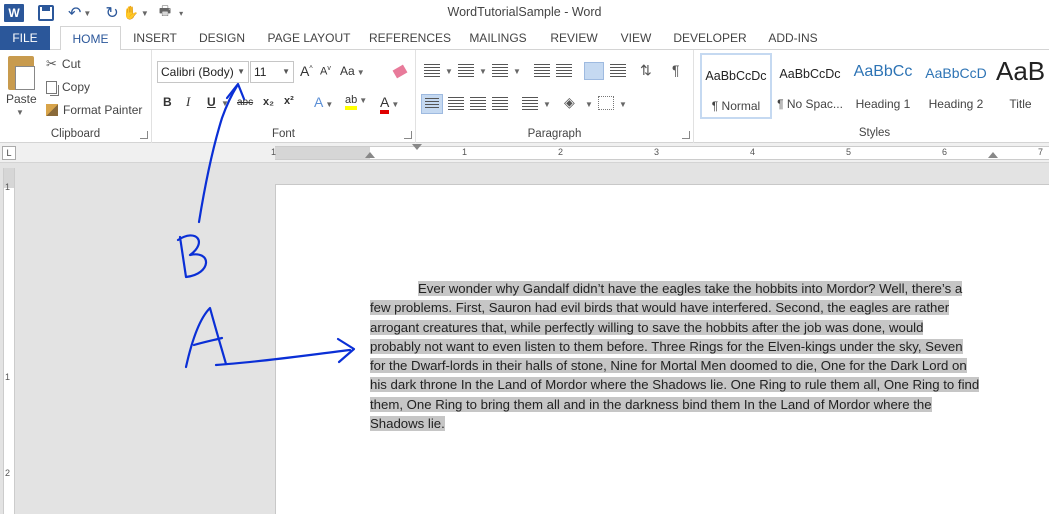 The height and width of the screenshot is (514, 1049). Describe the element at coordinates (51, 87) in the screenshot. I see `copy-icon` at that location.